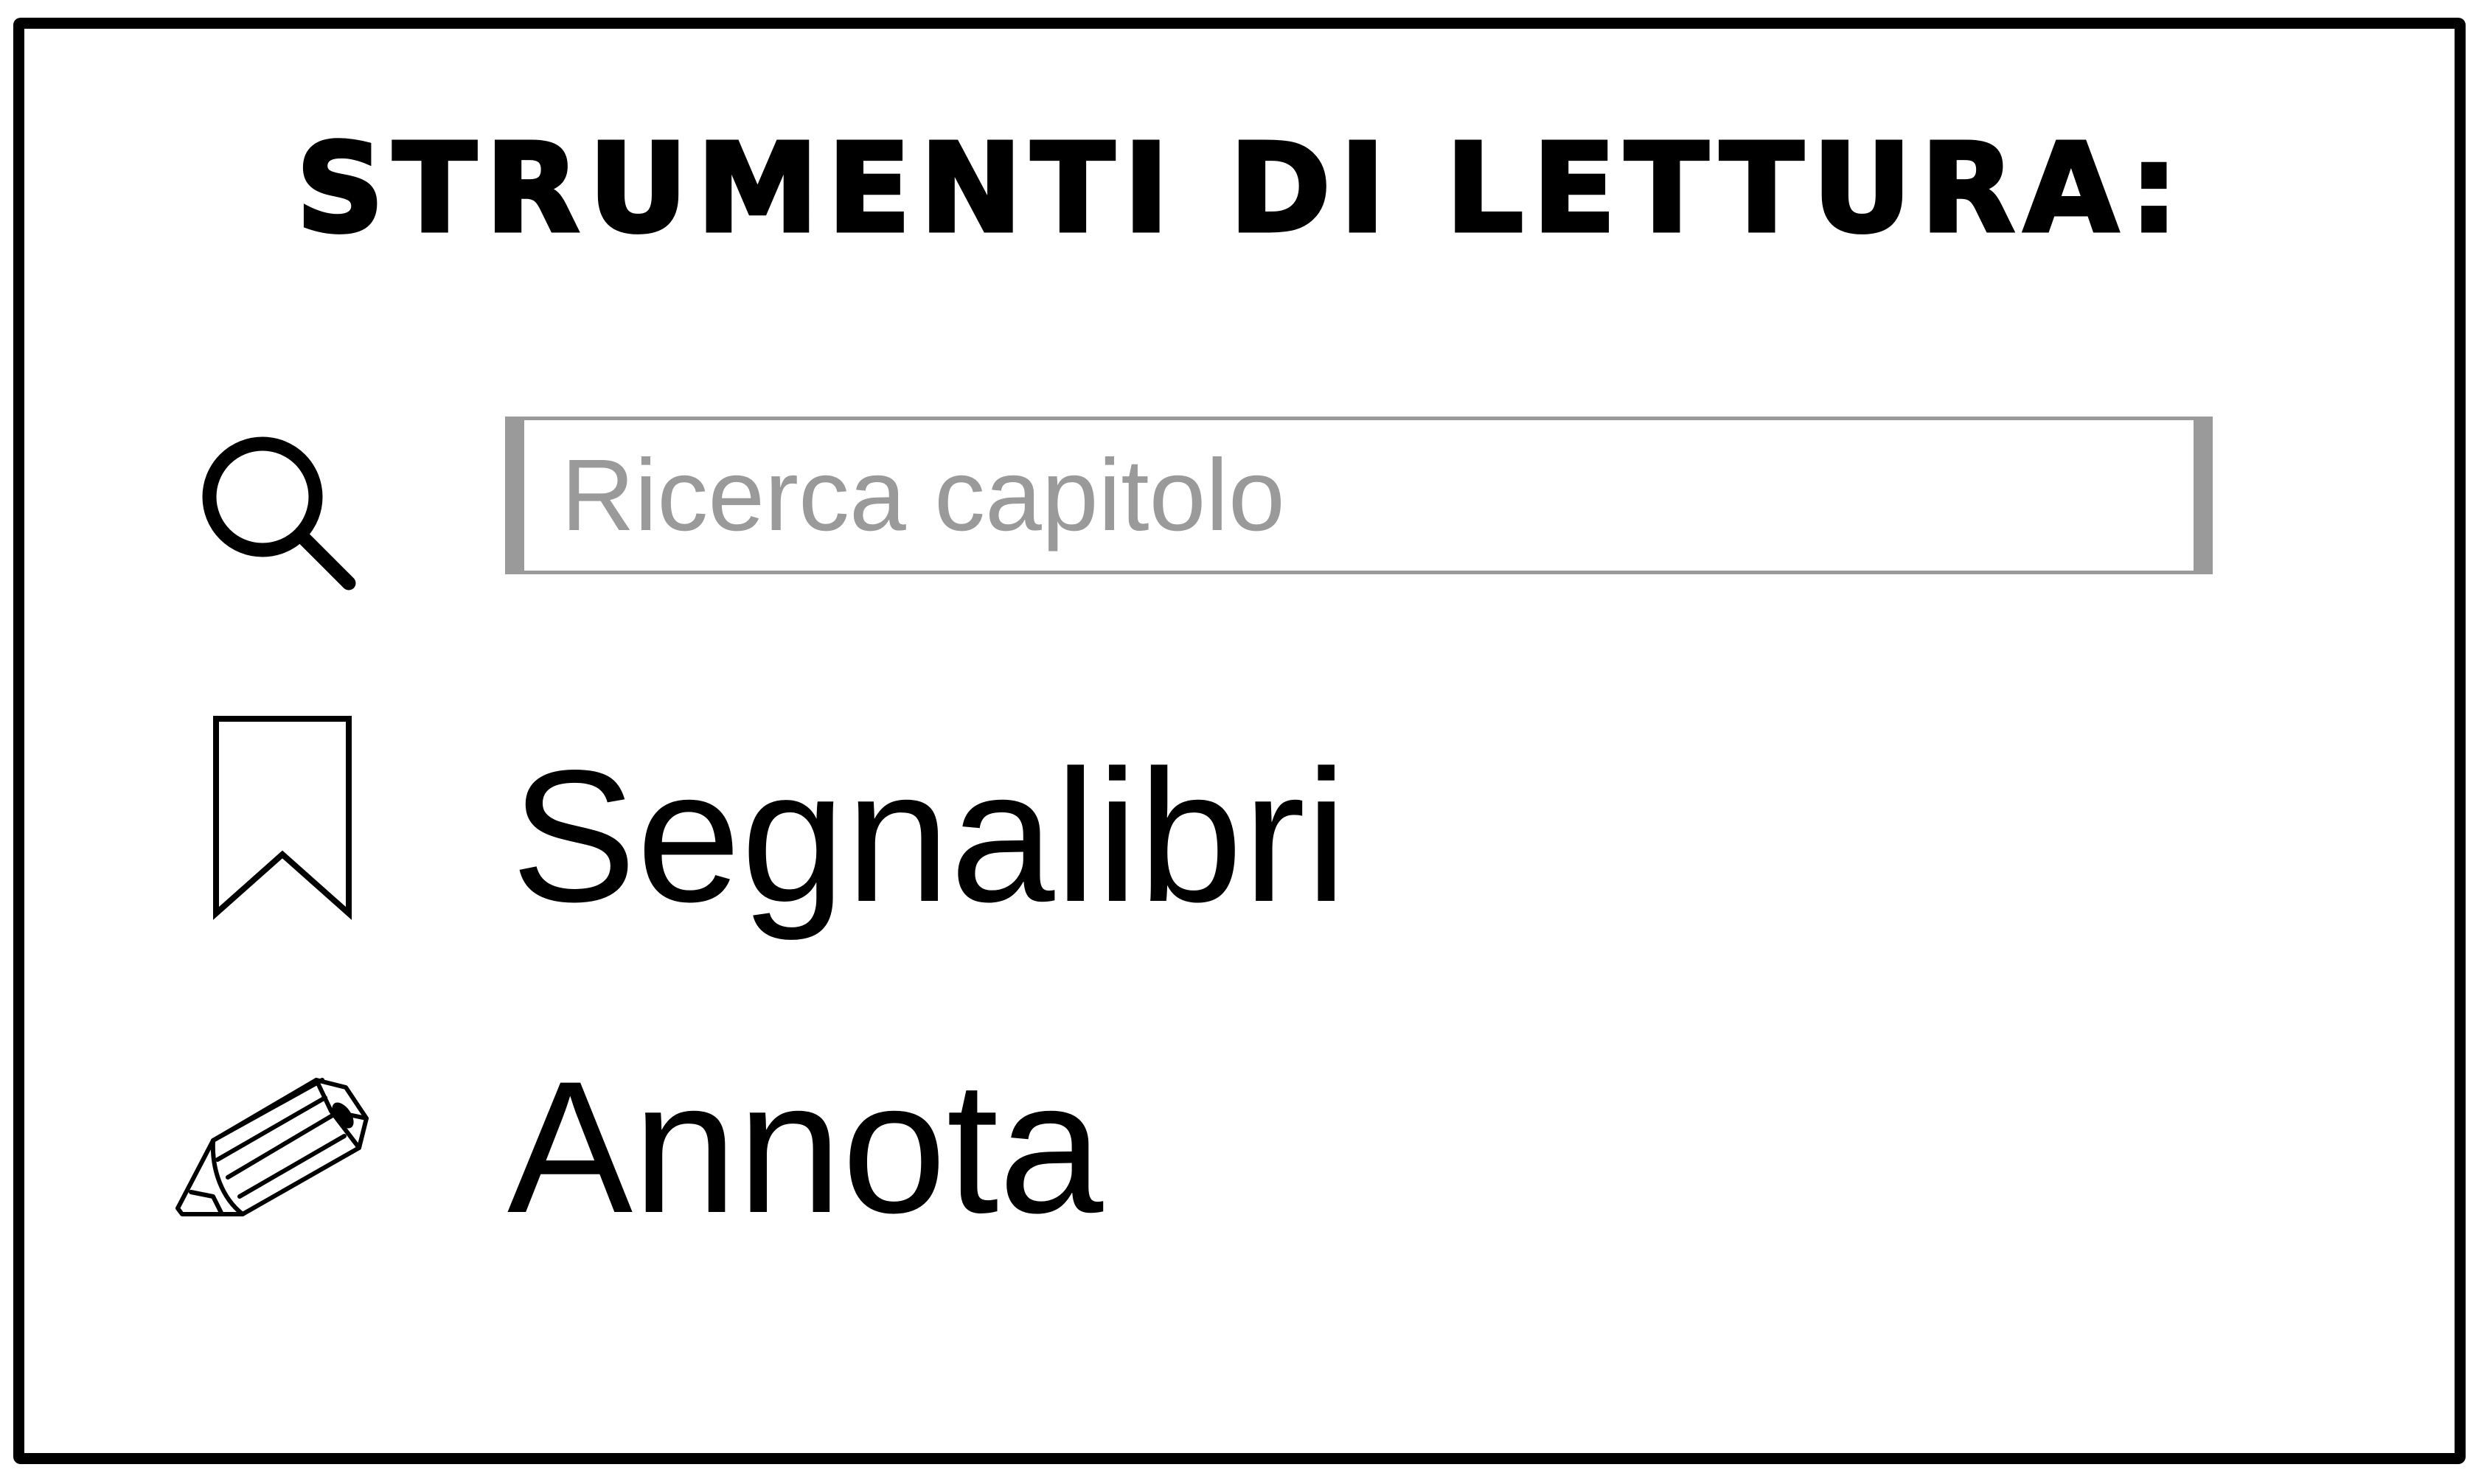 The width and height of the screenshot is (2487, 1484). I want to click on chapter-search-field, so click(1359, 496).